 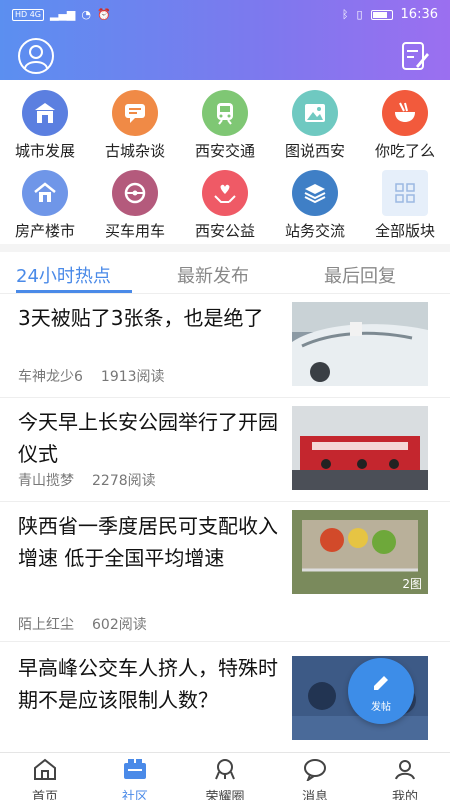 I want to click on message-icon, so click(x=315, y=771).